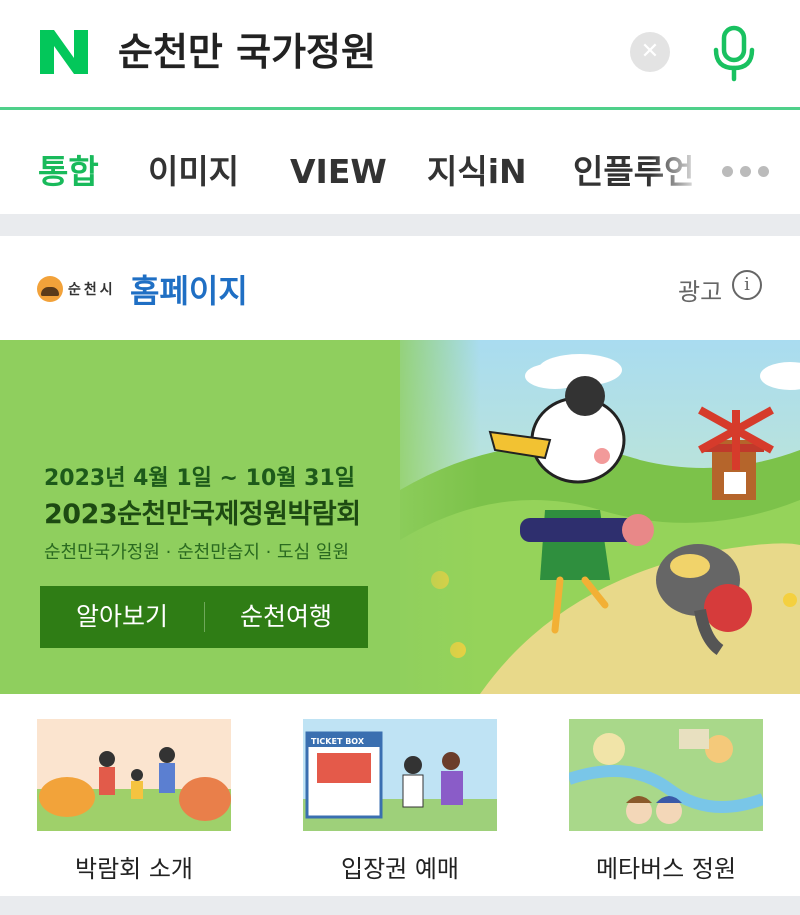 This screenshot has width=800, height=915. I want to click on ad-label: 광고, so click(700, 292).